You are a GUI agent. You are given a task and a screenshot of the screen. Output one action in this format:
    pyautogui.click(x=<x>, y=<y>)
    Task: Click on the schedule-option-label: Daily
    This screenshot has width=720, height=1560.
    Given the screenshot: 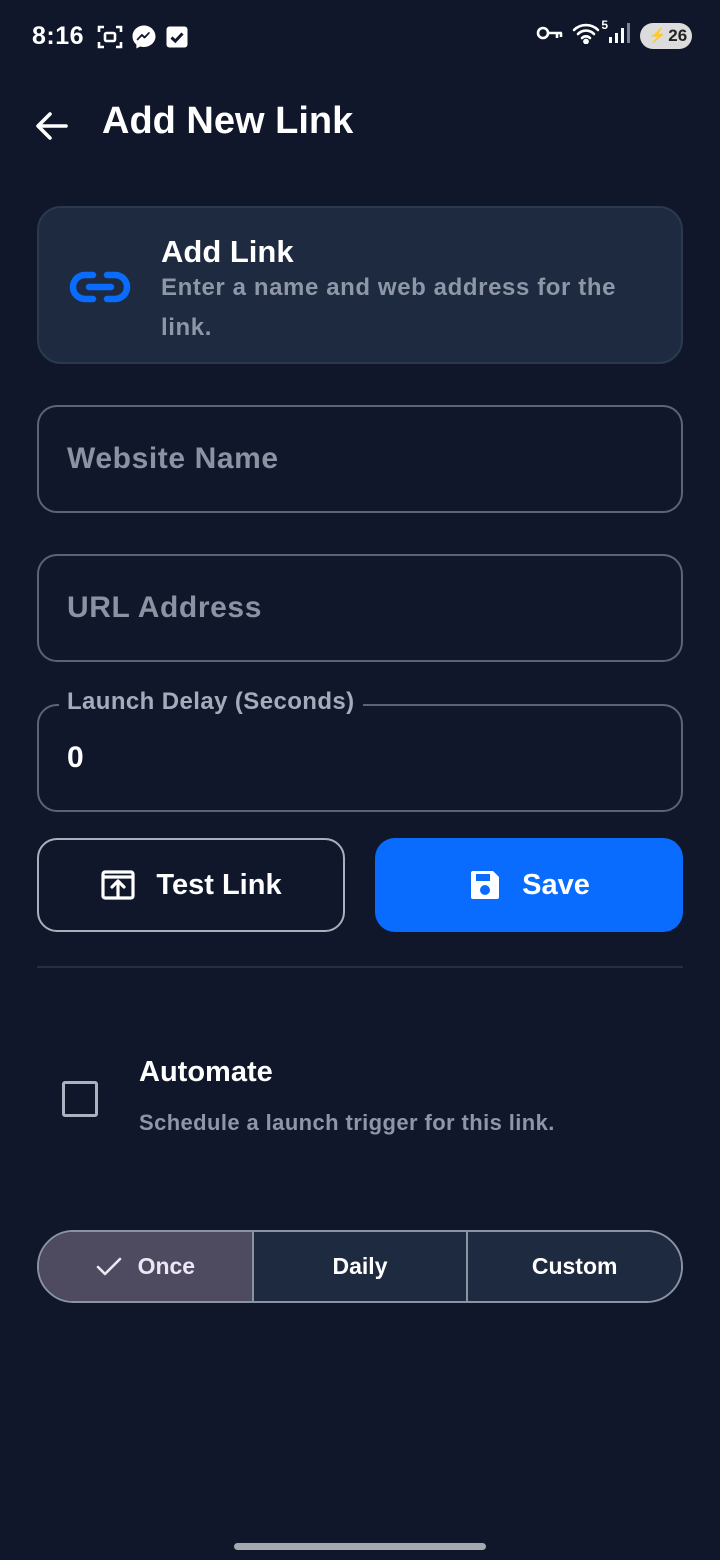 What is the action you would take?
    pyautogui.click(x=360, y=1266)
    